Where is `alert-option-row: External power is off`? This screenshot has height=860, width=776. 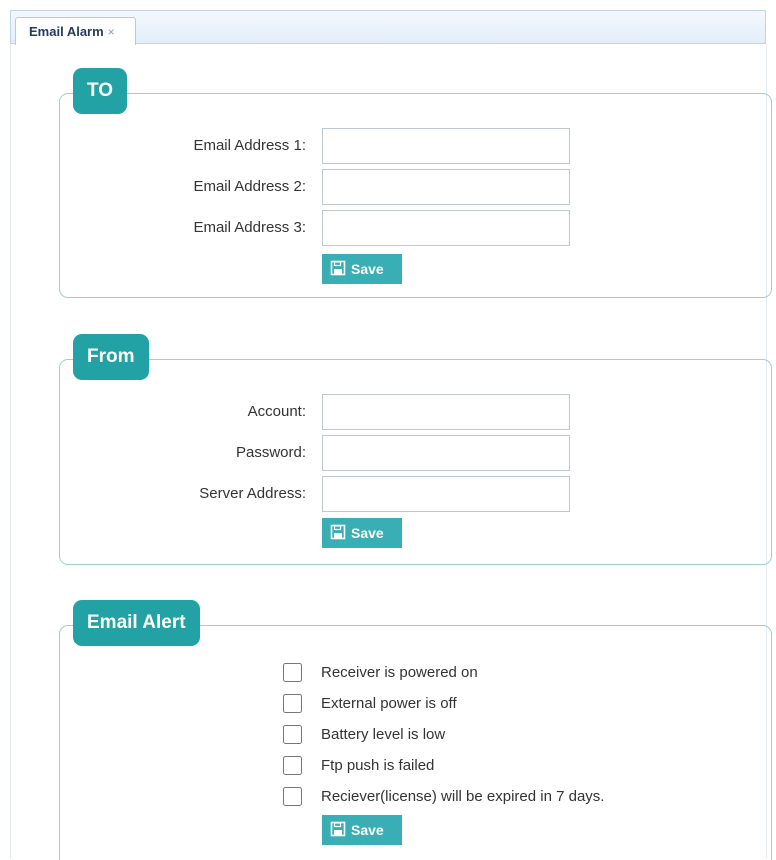 alert-option-row: External power is off is located at coordinates (415, 704).